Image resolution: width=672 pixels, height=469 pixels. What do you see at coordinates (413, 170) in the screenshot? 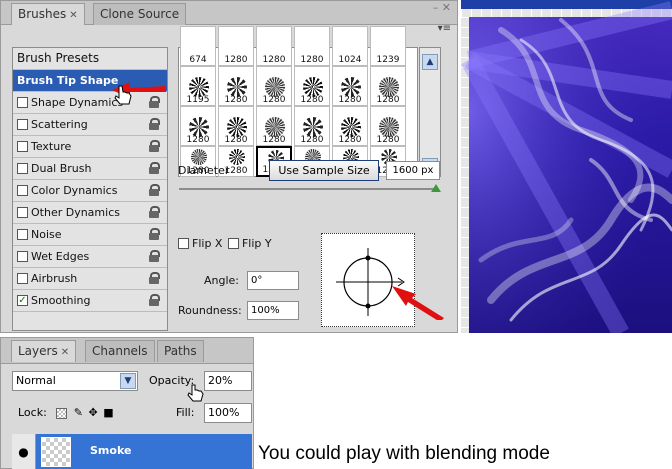
I see `diameter-field: 1600 px` at bounding box center [413, 170].